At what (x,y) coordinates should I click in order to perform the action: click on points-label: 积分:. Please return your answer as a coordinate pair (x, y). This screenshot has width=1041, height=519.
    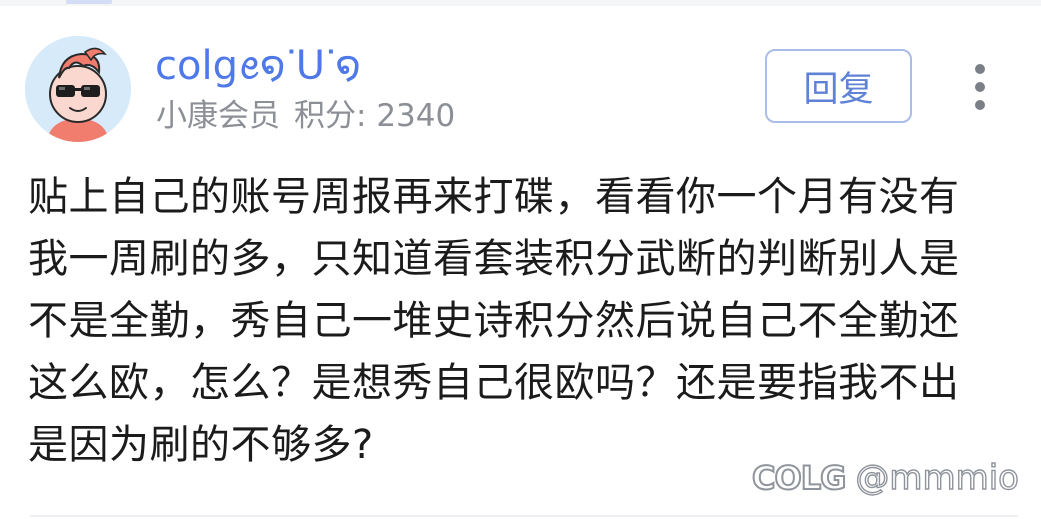
    Looking at the image, I should click on (330, 116).